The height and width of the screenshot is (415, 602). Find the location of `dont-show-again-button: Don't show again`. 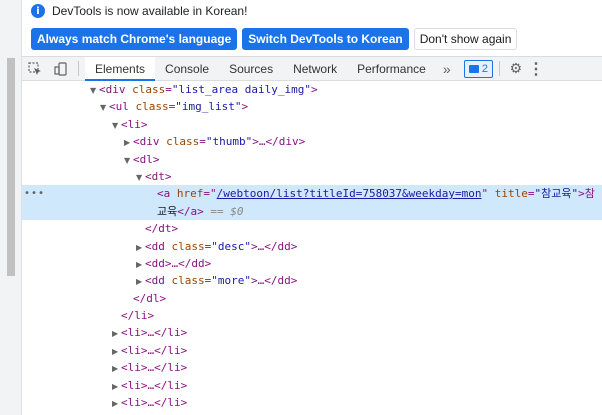

dont-show-again-button: Don't show again is located at coordinates (465, 39).